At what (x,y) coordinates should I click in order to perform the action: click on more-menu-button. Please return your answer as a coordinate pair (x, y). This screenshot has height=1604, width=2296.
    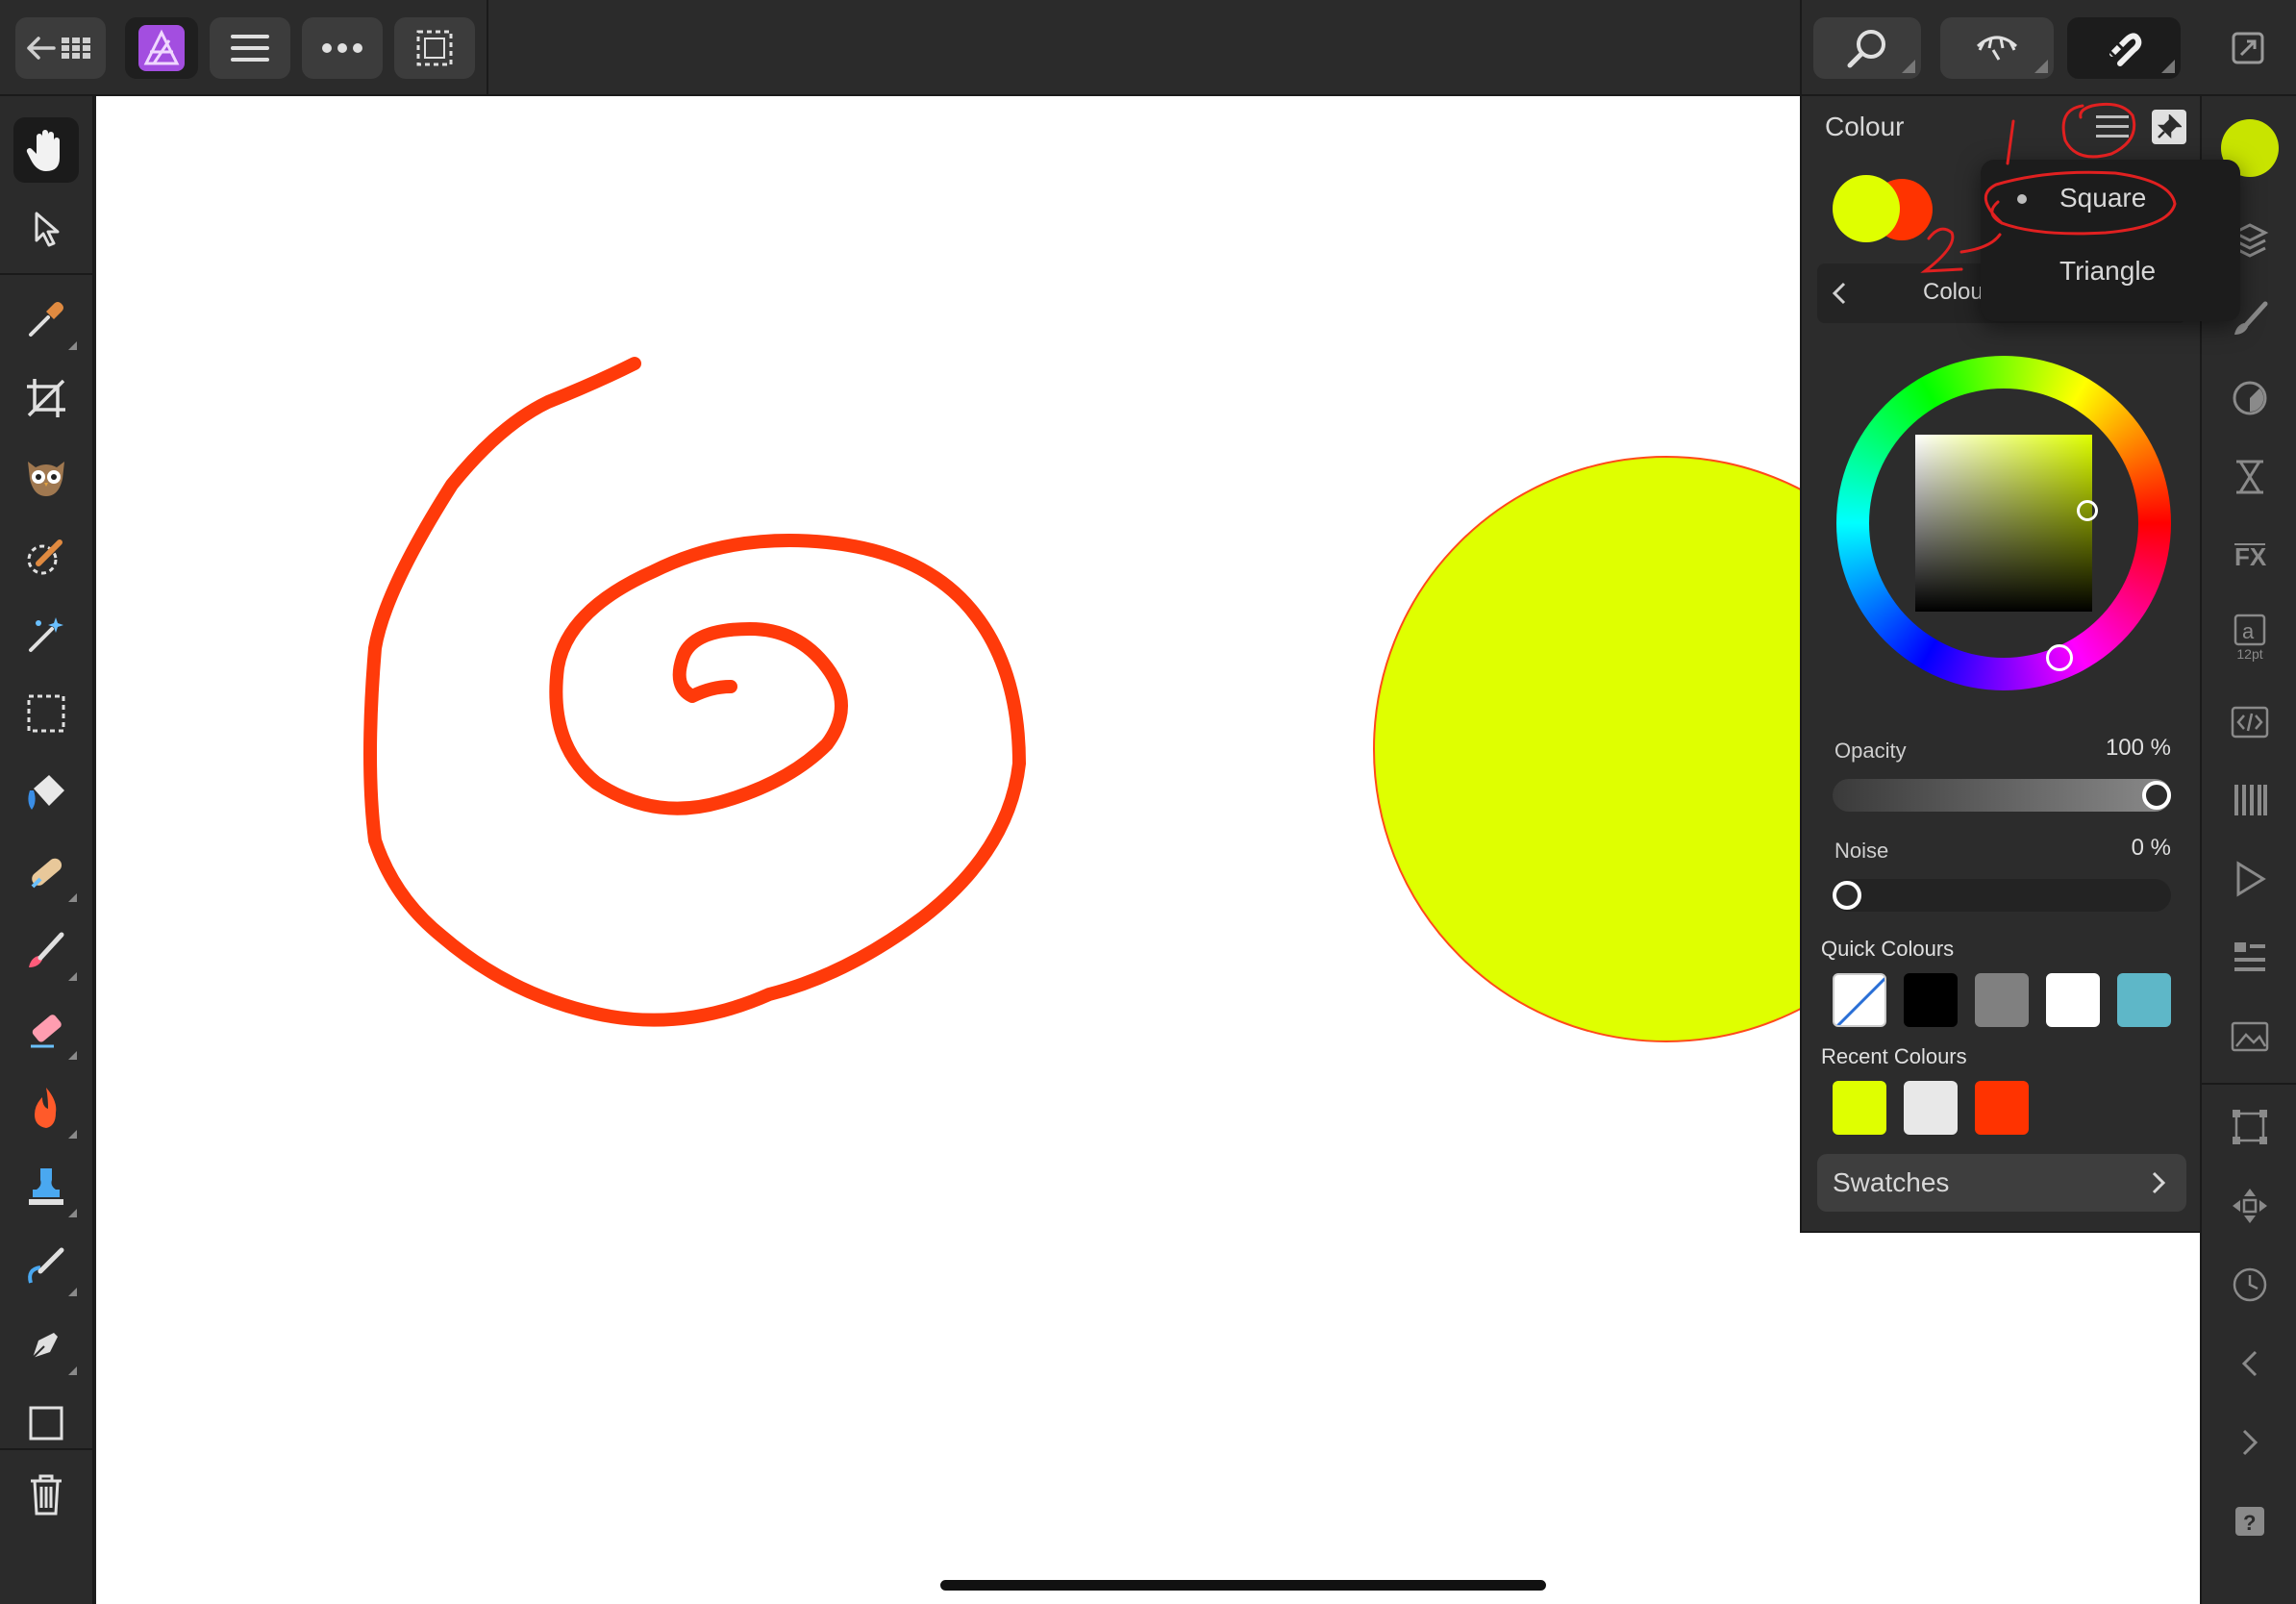
    Looking at the image, I should click on (342, 48).